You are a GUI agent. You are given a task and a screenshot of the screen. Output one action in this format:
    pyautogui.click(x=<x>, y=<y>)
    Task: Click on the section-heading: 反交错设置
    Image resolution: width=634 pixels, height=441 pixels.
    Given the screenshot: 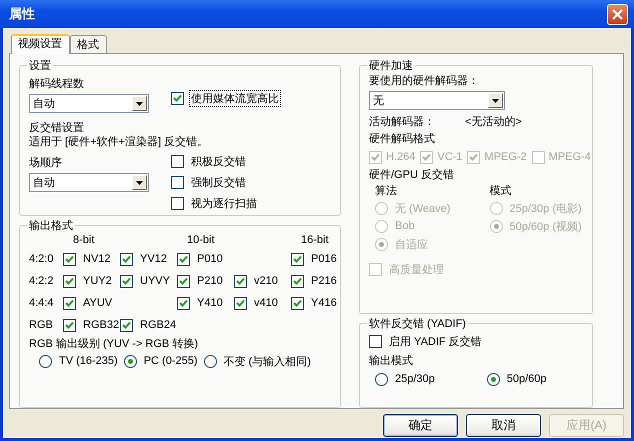 What is the action you would take?
    pyautogui.click(x=57, y=128)
    